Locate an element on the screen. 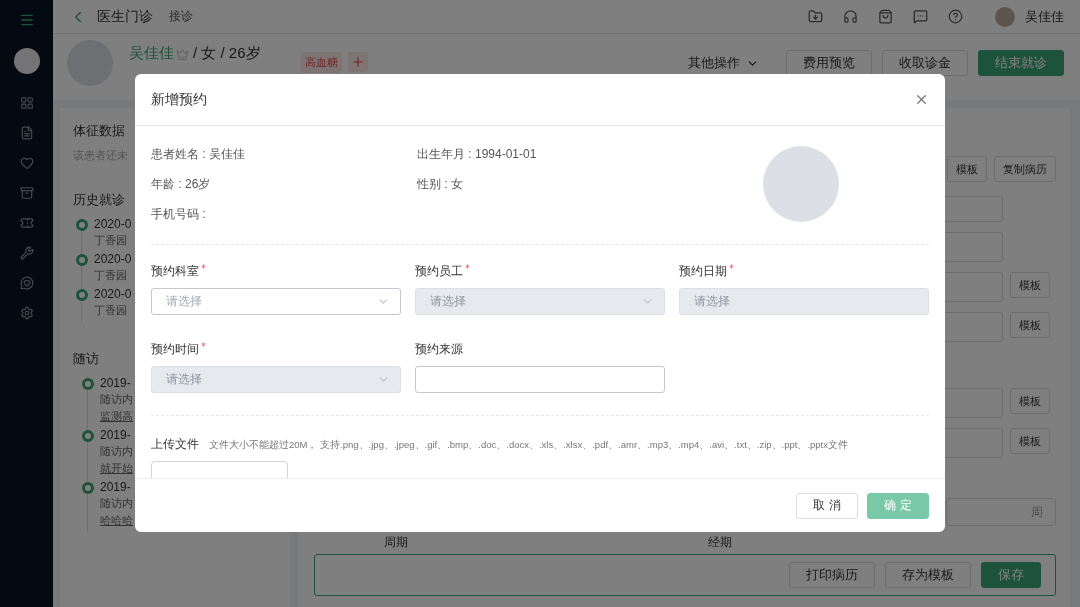 The image size is (1080, 607). breadcrumb: 接诊 is located at coordinates (181, 16).